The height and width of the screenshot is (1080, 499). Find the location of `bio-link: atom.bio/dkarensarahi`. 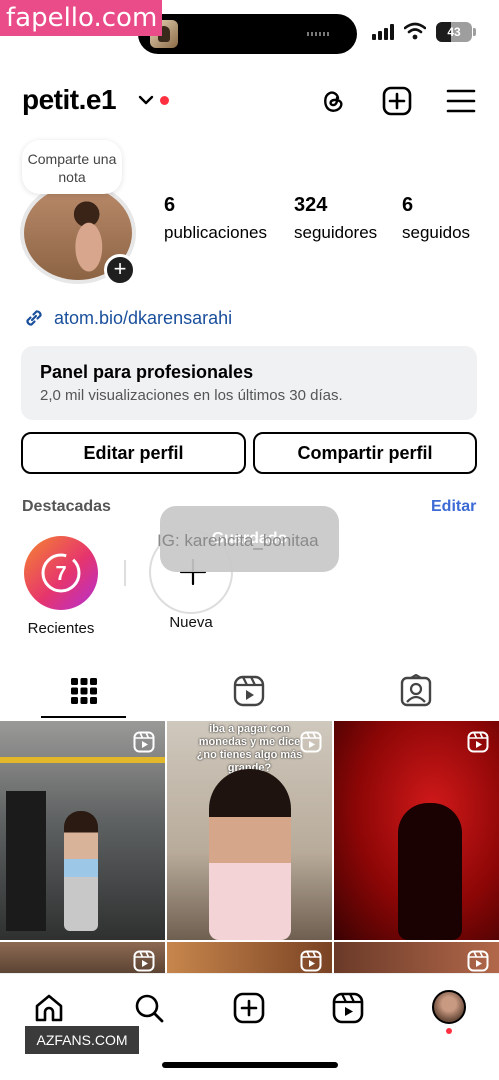

bio-link: atom.bio/dkarensarahi is located at coordinates (127, 318).